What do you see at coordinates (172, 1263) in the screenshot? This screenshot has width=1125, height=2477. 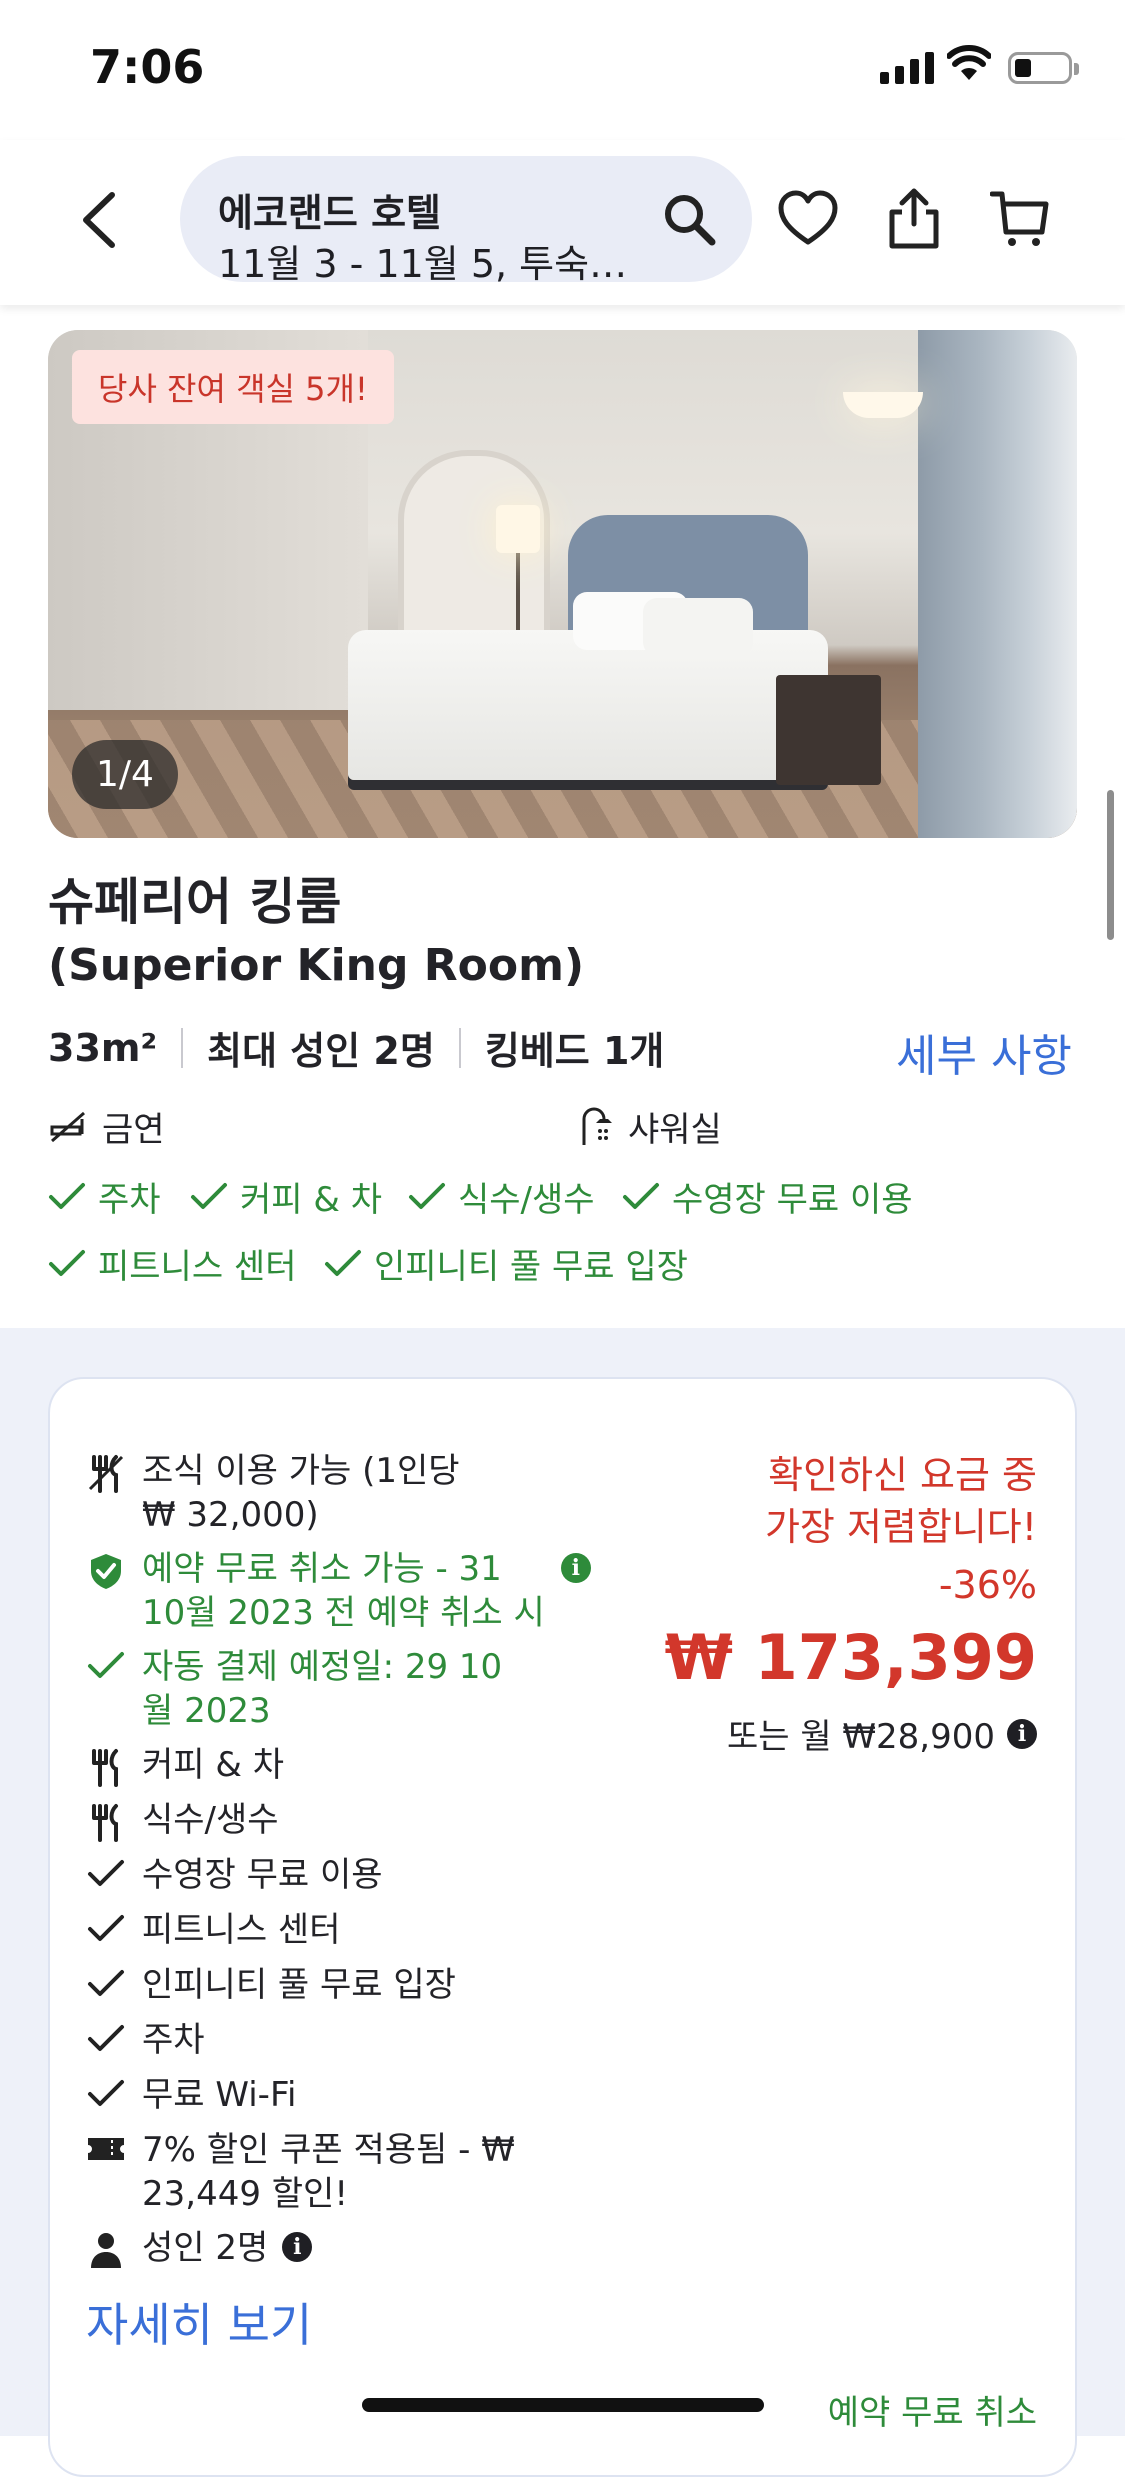 I see `amenity-fitness: 피트니스 센터` at bounding box center [172, 1263].